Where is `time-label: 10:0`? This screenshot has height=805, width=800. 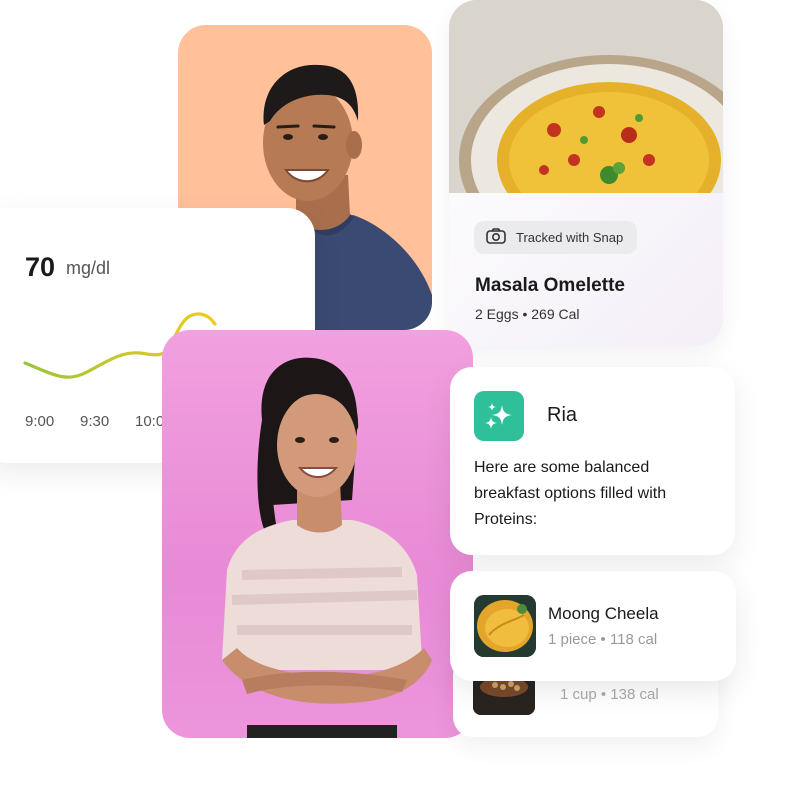 time-label: 10:0 is located at coordinates (150, 421).